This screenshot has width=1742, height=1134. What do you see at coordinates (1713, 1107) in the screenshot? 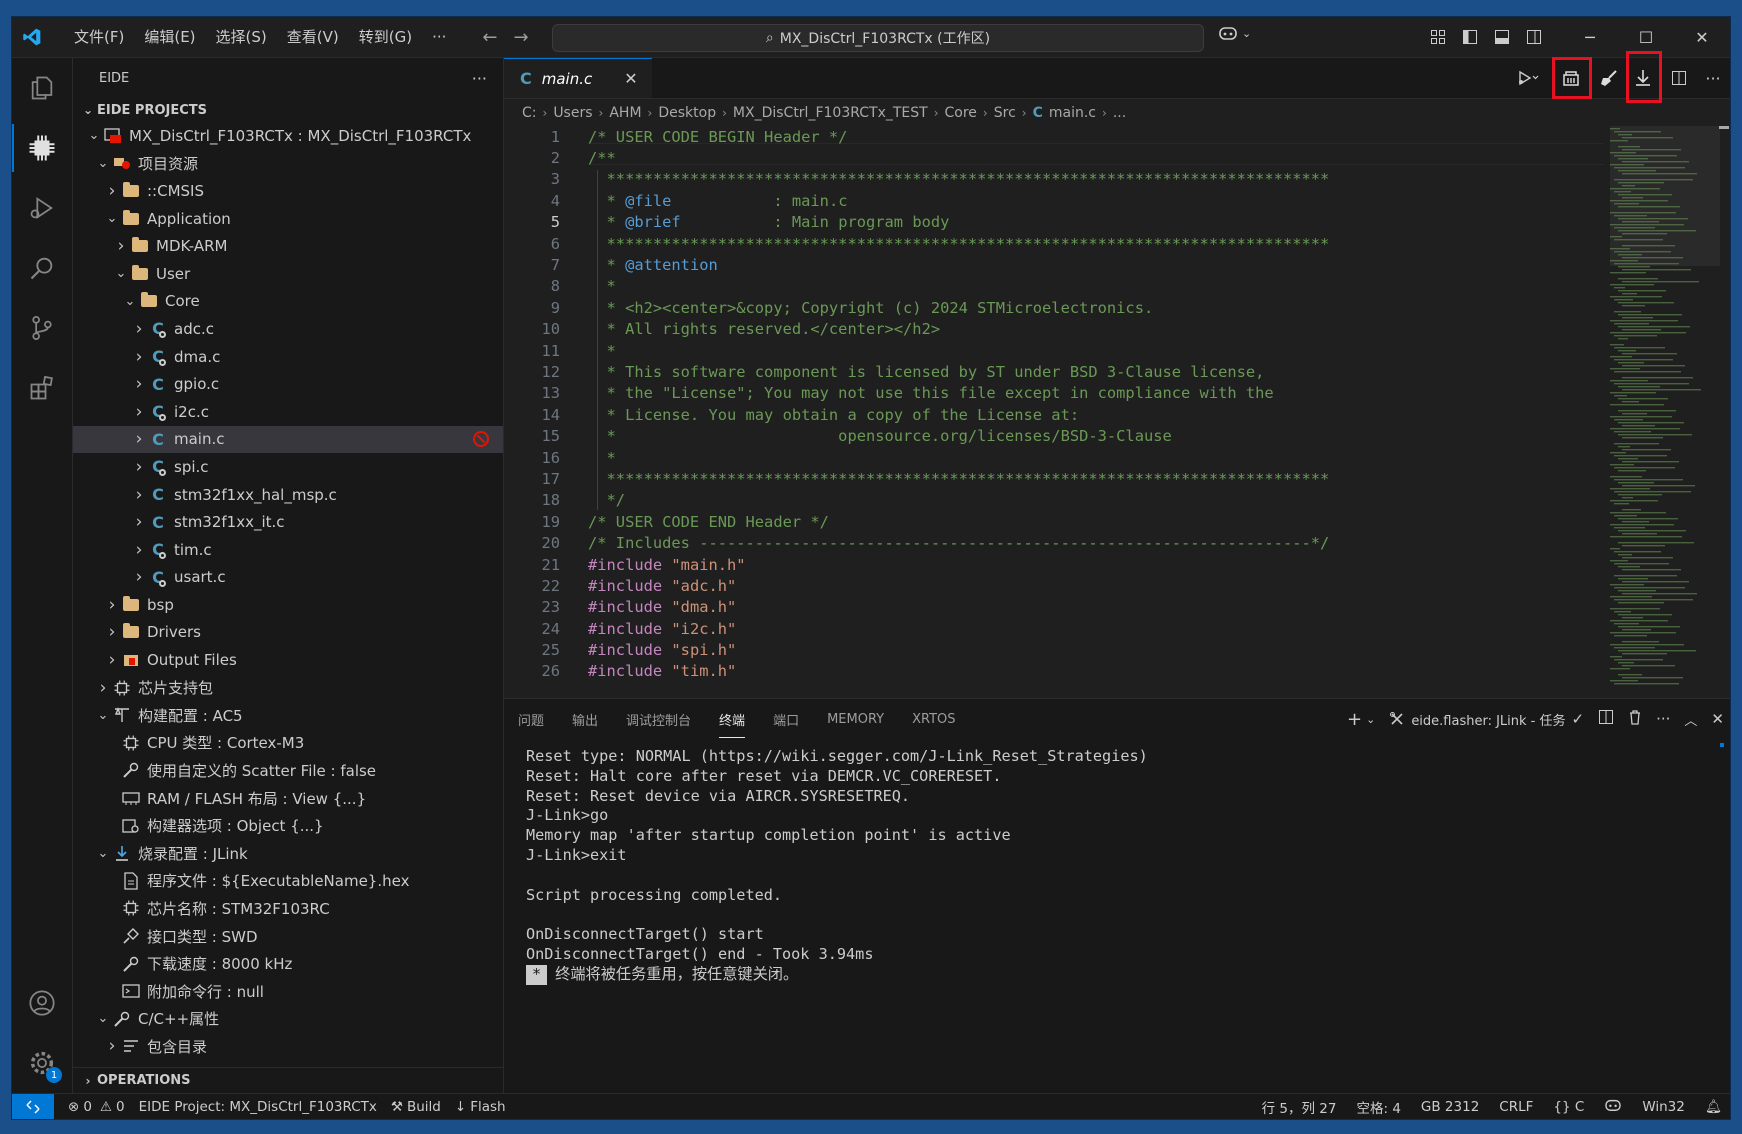
I see `notifications-bell-icon: 🔔︎` at bounding box center [1713, 1107].